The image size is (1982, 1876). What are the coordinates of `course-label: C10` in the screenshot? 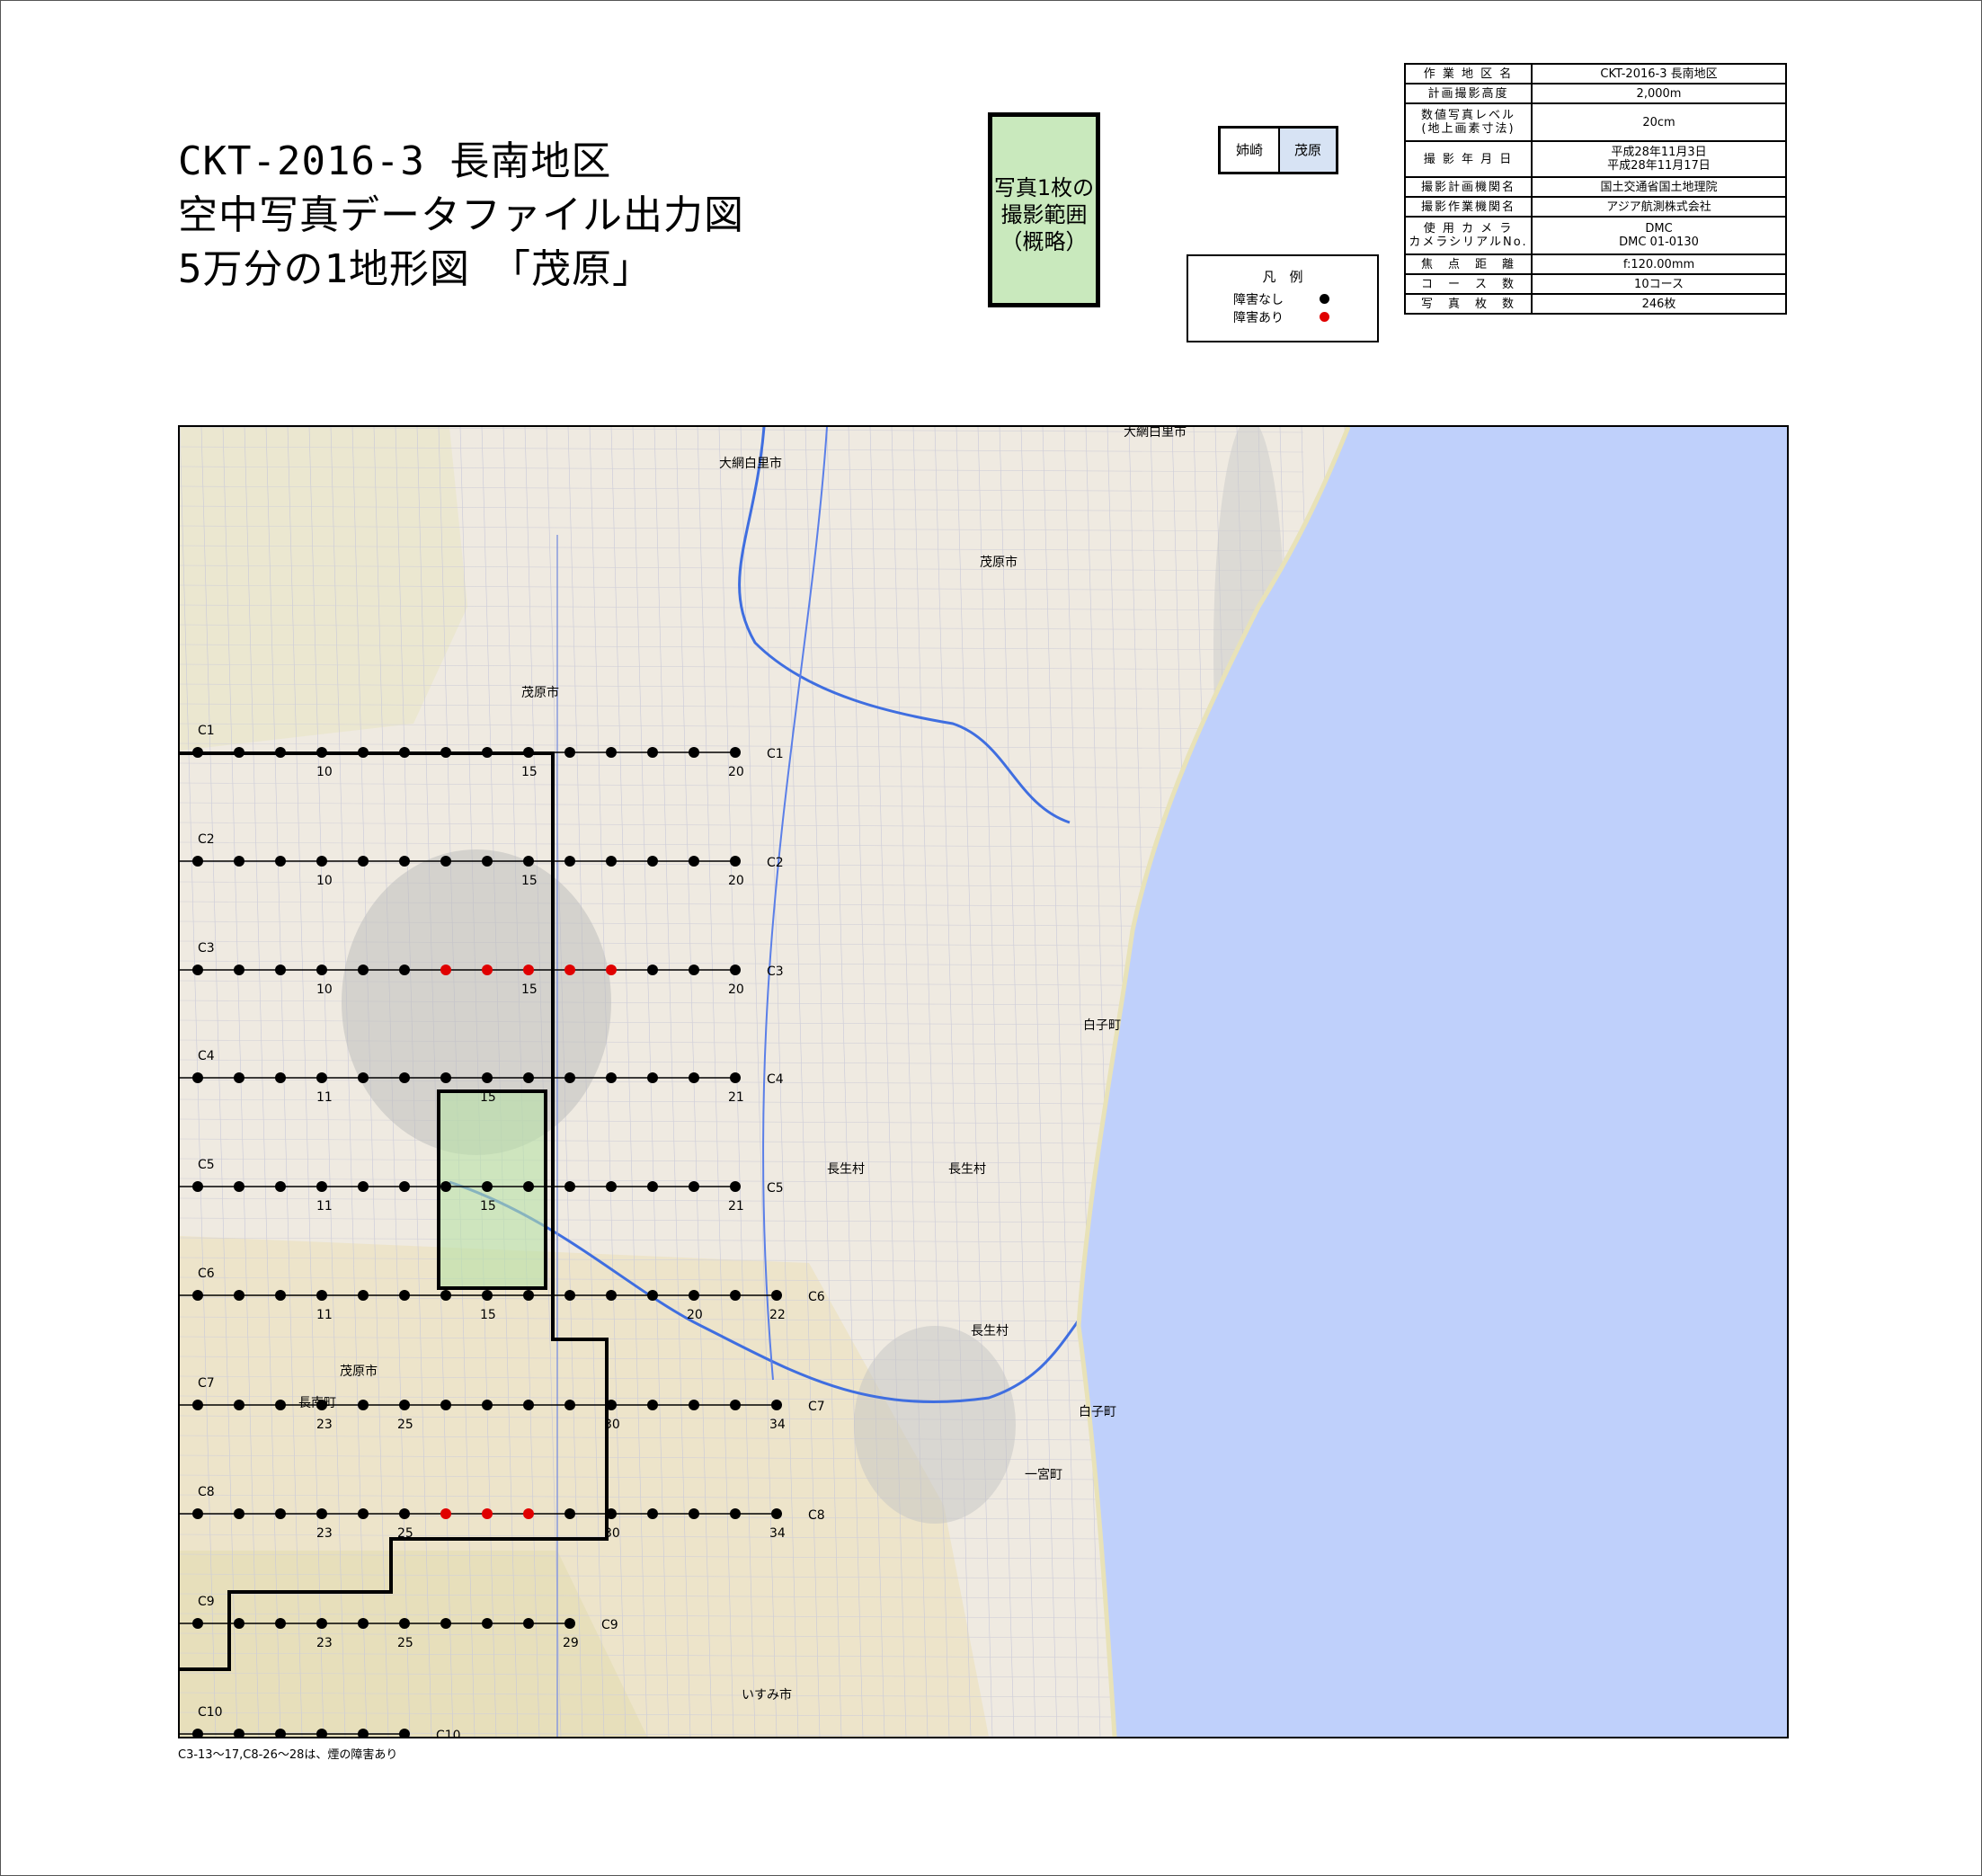 It's located at (210, 1712).